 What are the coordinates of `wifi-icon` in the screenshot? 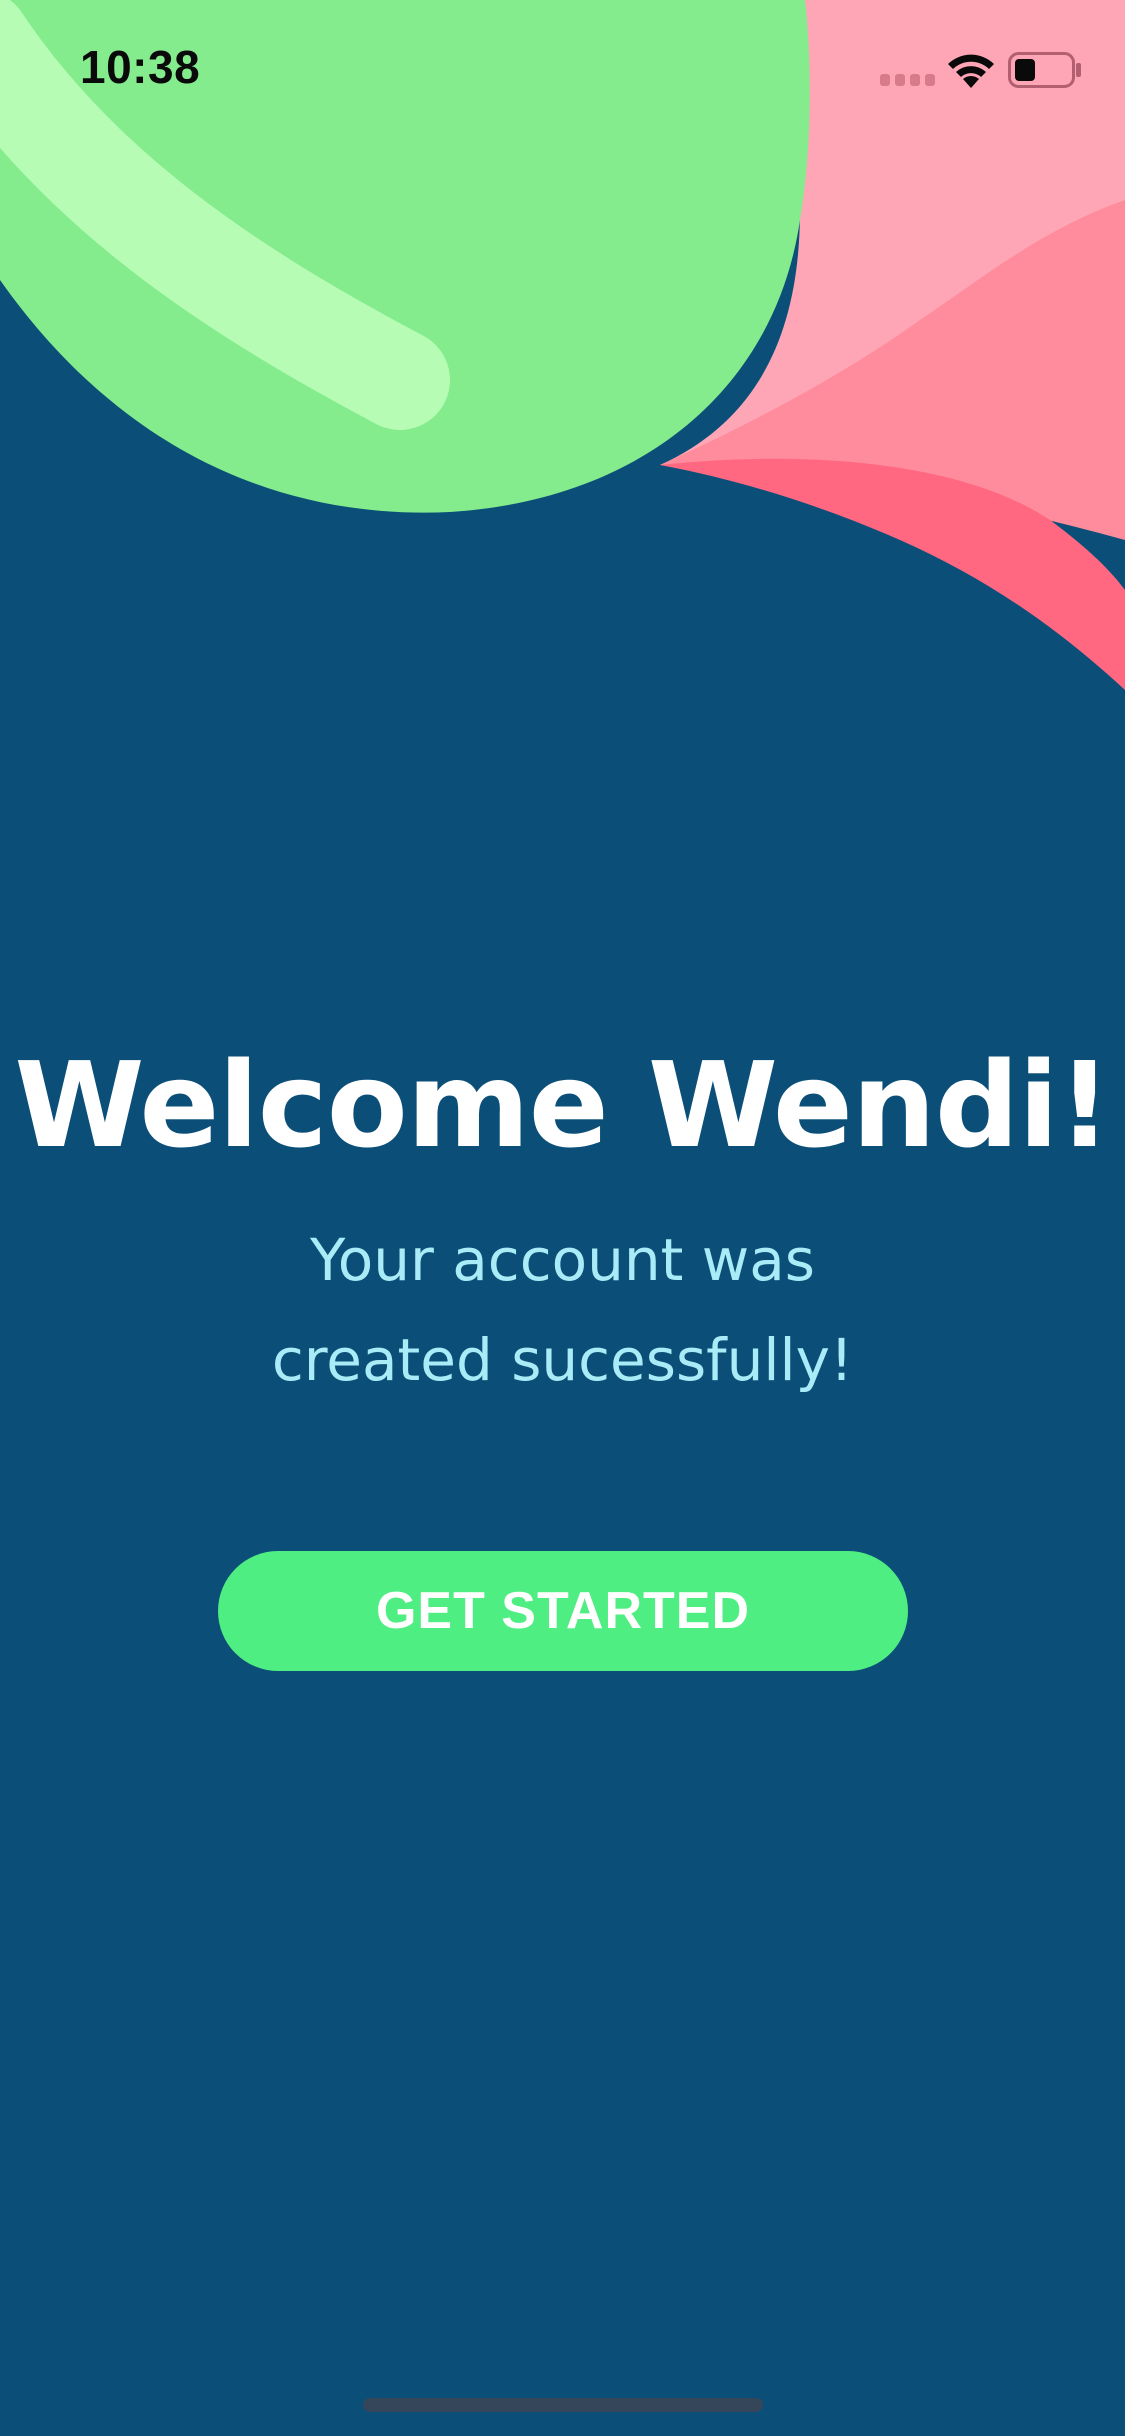 It's located at (971, 71).